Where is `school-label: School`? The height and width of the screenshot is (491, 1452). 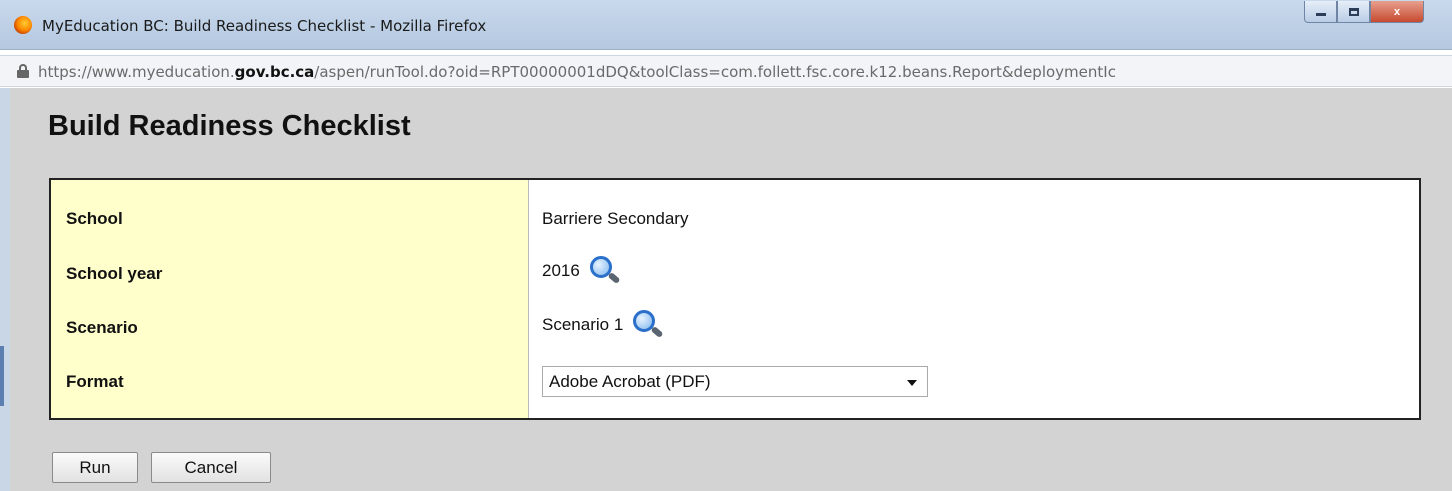
school-label: School is located at coordinates (94, 218).